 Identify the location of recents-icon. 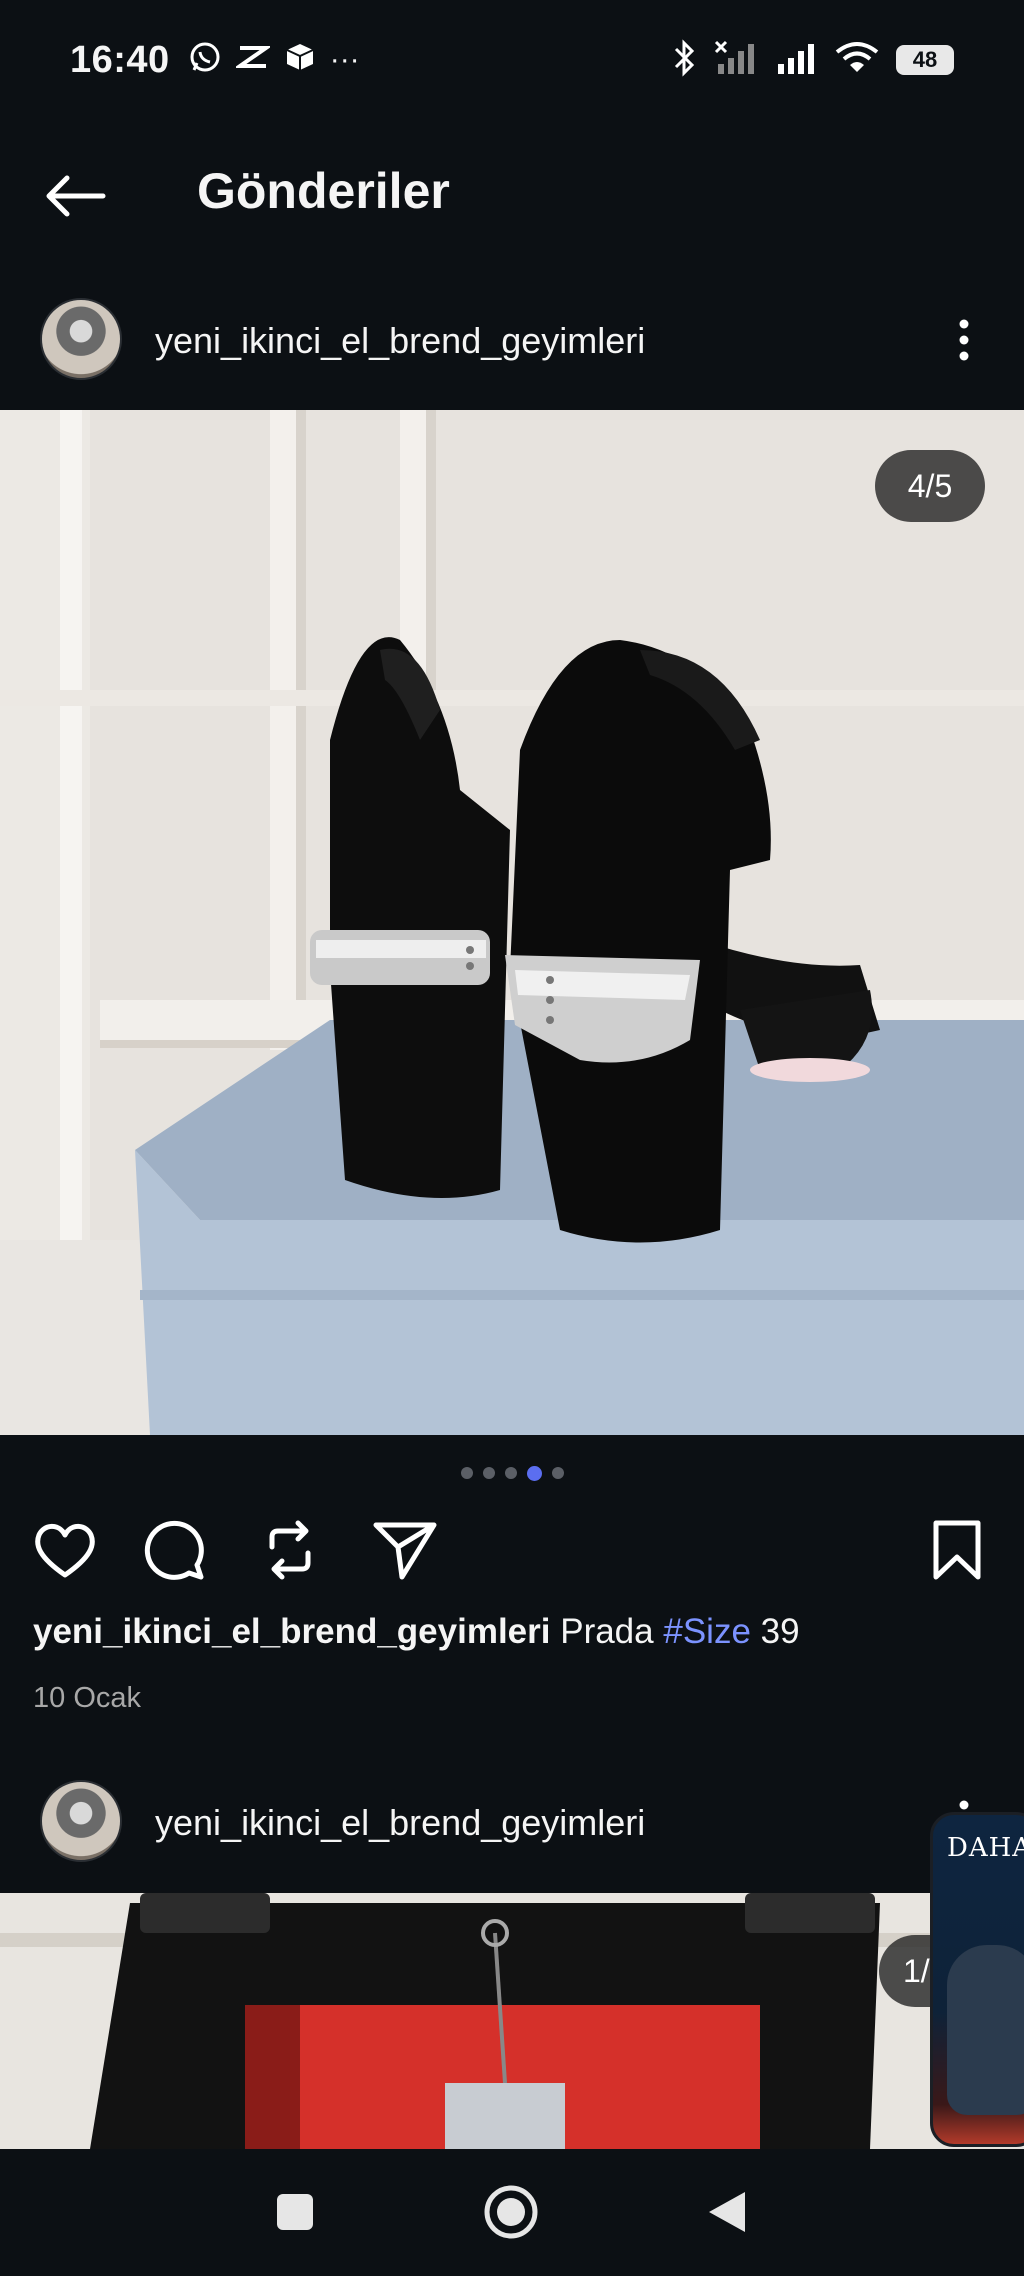
(295, 2212).